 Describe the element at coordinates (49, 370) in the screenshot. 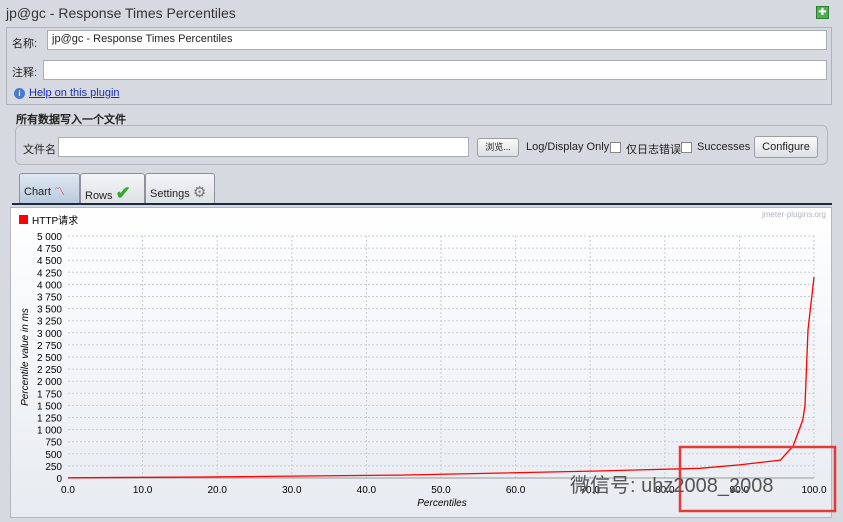

I see `y-tick-label: 2 250` at that location.